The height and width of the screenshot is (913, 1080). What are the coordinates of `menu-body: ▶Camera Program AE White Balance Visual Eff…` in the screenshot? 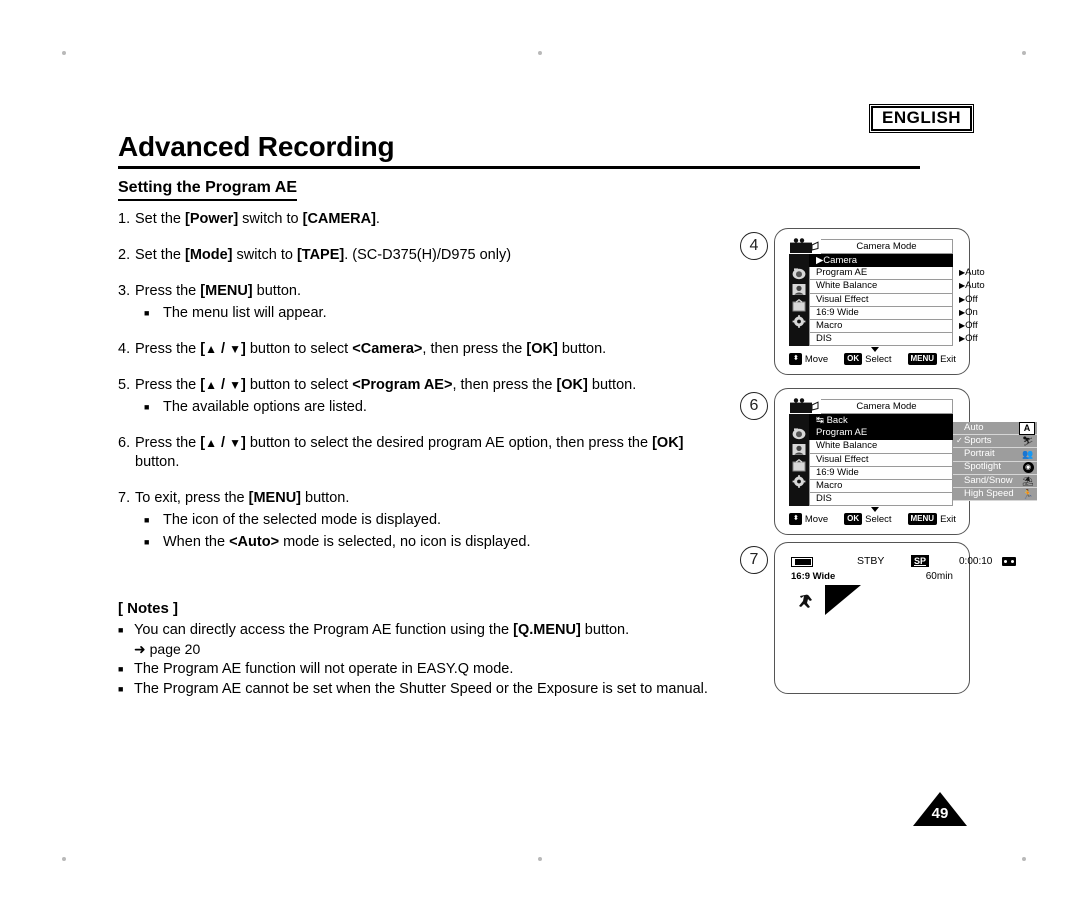 It's located at (871, 300).